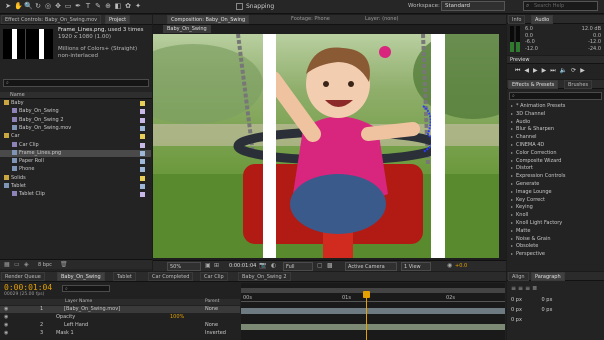  Describe the element at coordinates (262, 265) in the screenshot. I see `snapshot-icon: 📷` at that location.